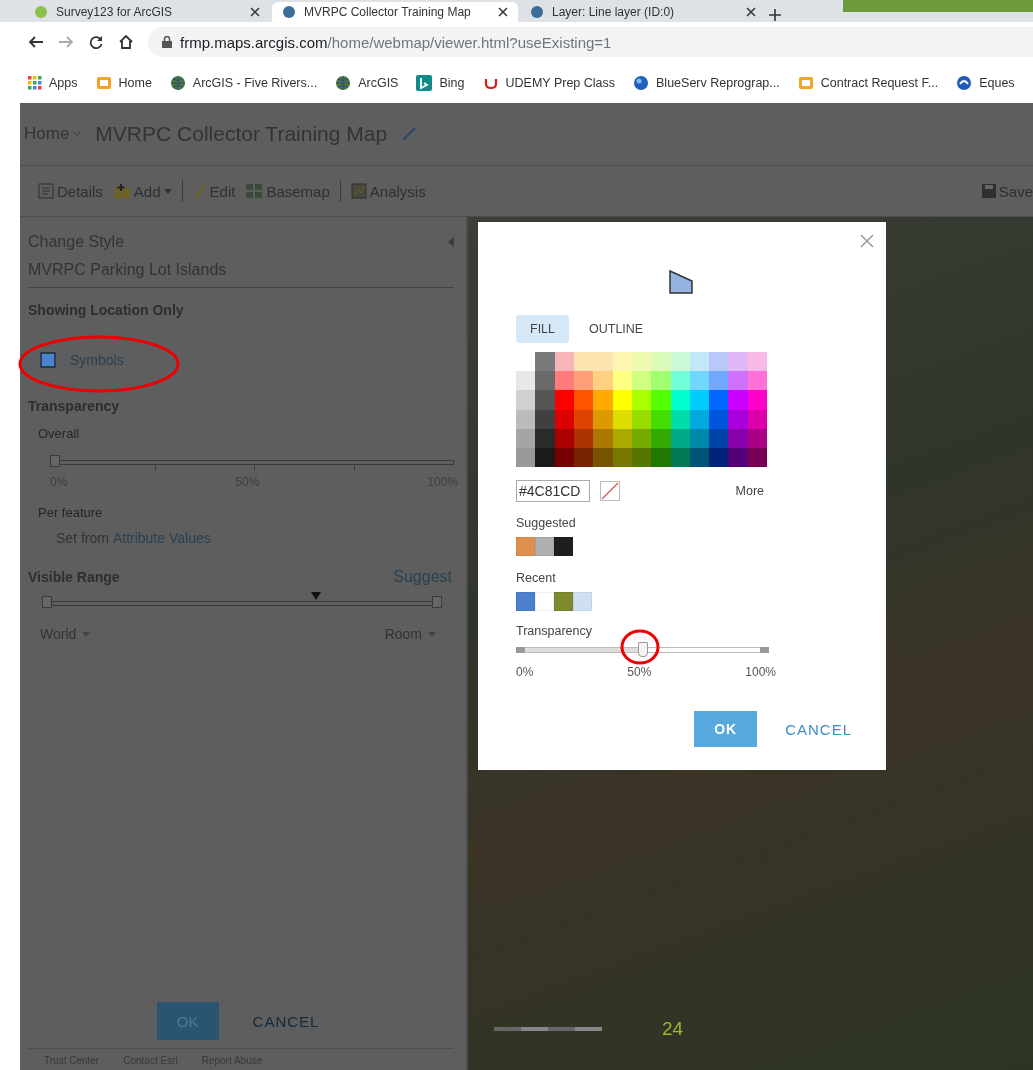 This screenshot has height=1070, width=1033. What do you see at coordinates (536, 578) in the screenshot?
I see `recent-label: Recent` at bounding box center [536, 578].